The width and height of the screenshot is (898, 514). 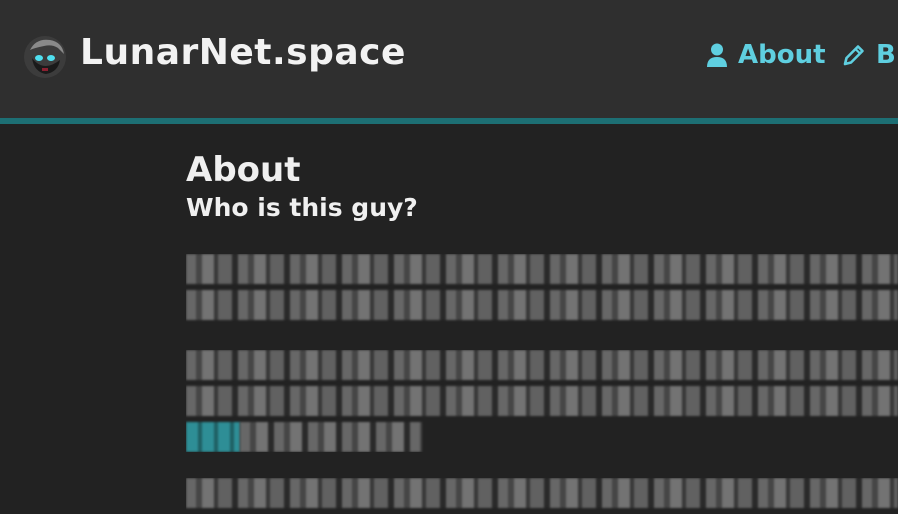 I want to click on nav-blog-label: Bl, so click(x=887, y=55).